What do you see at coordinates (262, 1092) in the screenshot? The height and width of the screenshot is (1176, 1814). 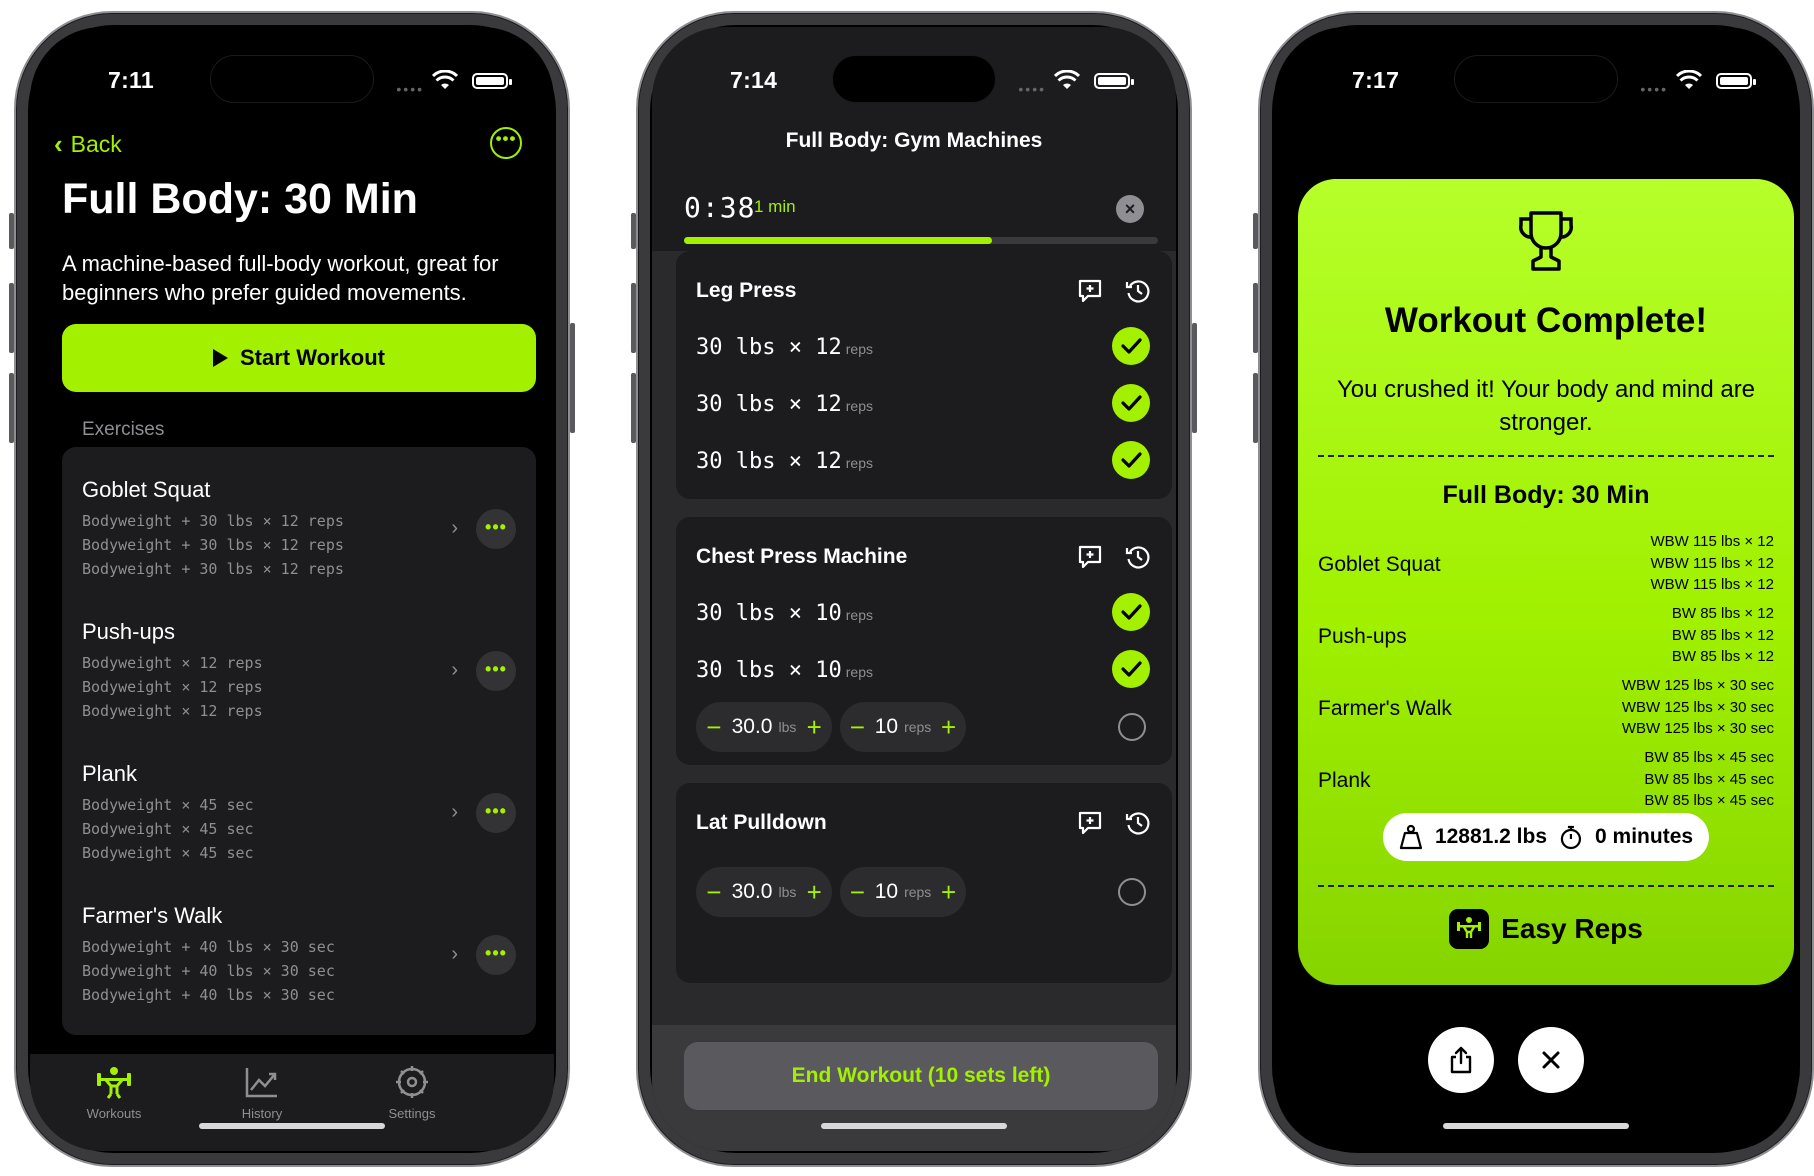 I see `tab-history: History` at bounding box center [262, 1092].